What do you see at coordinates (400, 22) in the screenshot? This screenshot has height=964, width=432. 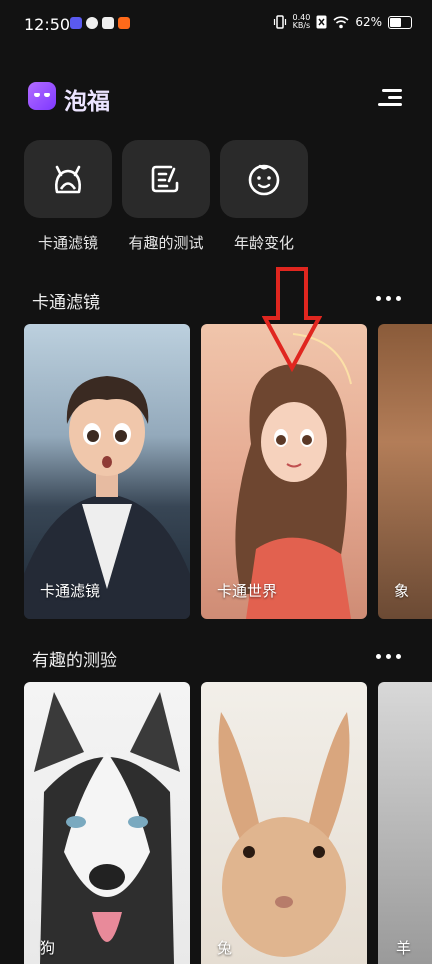 I see `battery-icon` at bounding box center [400, 22].